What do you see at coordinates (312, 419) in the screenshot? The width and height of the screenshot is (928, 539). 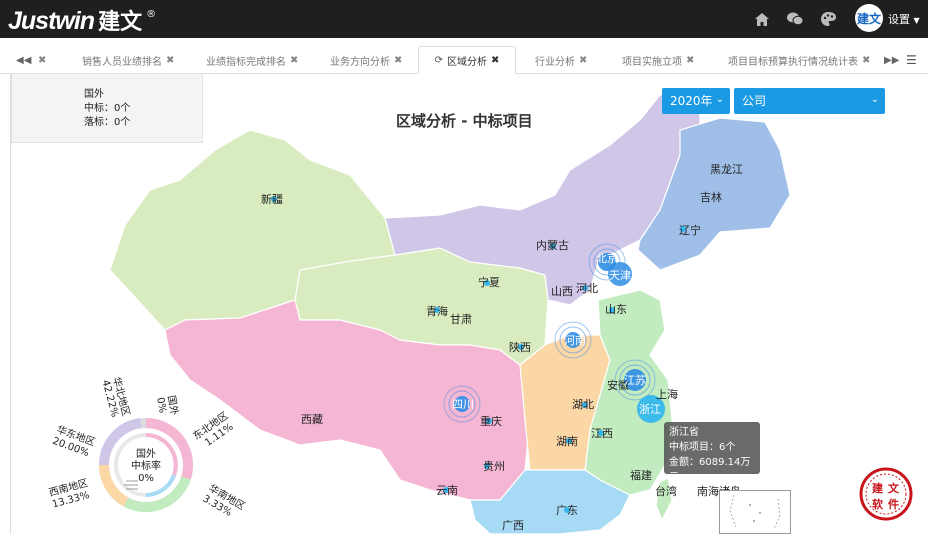 I see `label-tibet: 西藏` at bounding box center [312, 419].